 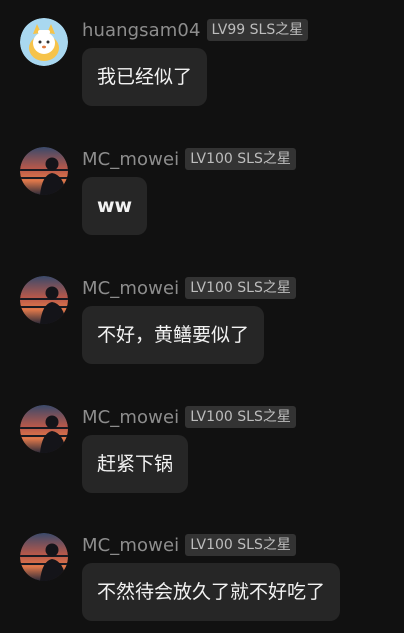 I want to click on level-badge: LV99 SLS之星, so click(x=257, y=30).